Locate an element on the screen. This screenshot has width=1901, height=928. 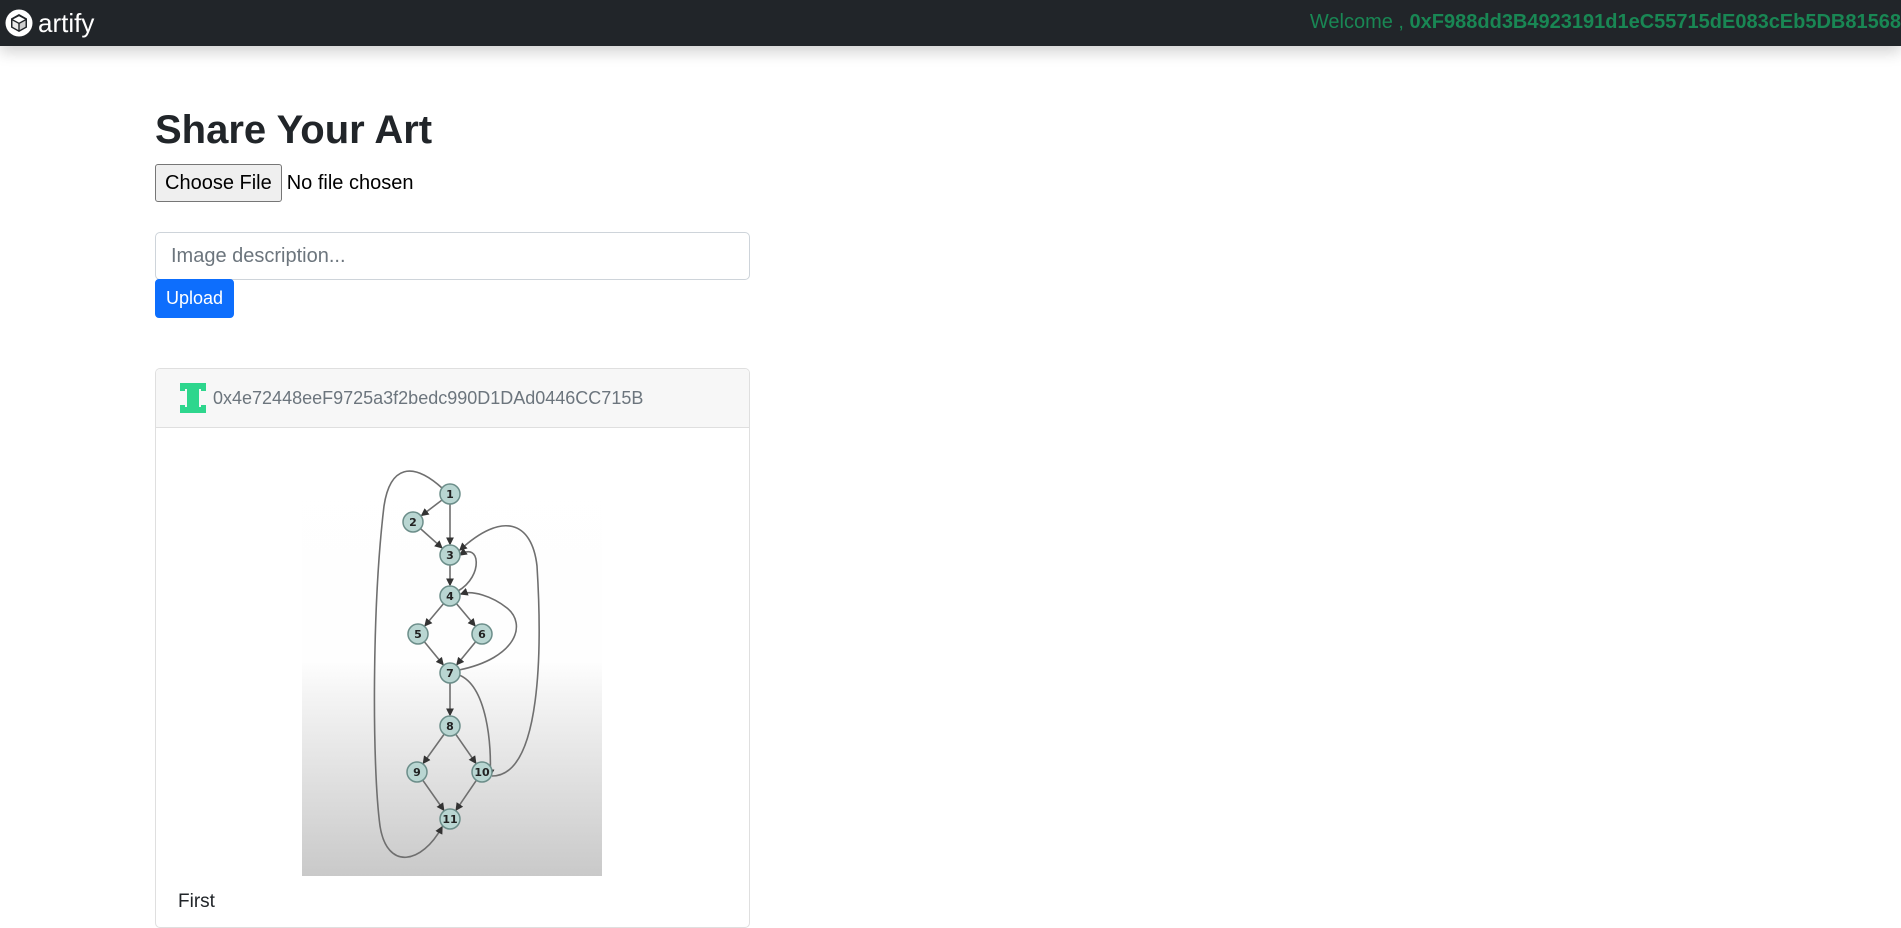
graph-node-5: 5 is located at coordinates (418, 634).